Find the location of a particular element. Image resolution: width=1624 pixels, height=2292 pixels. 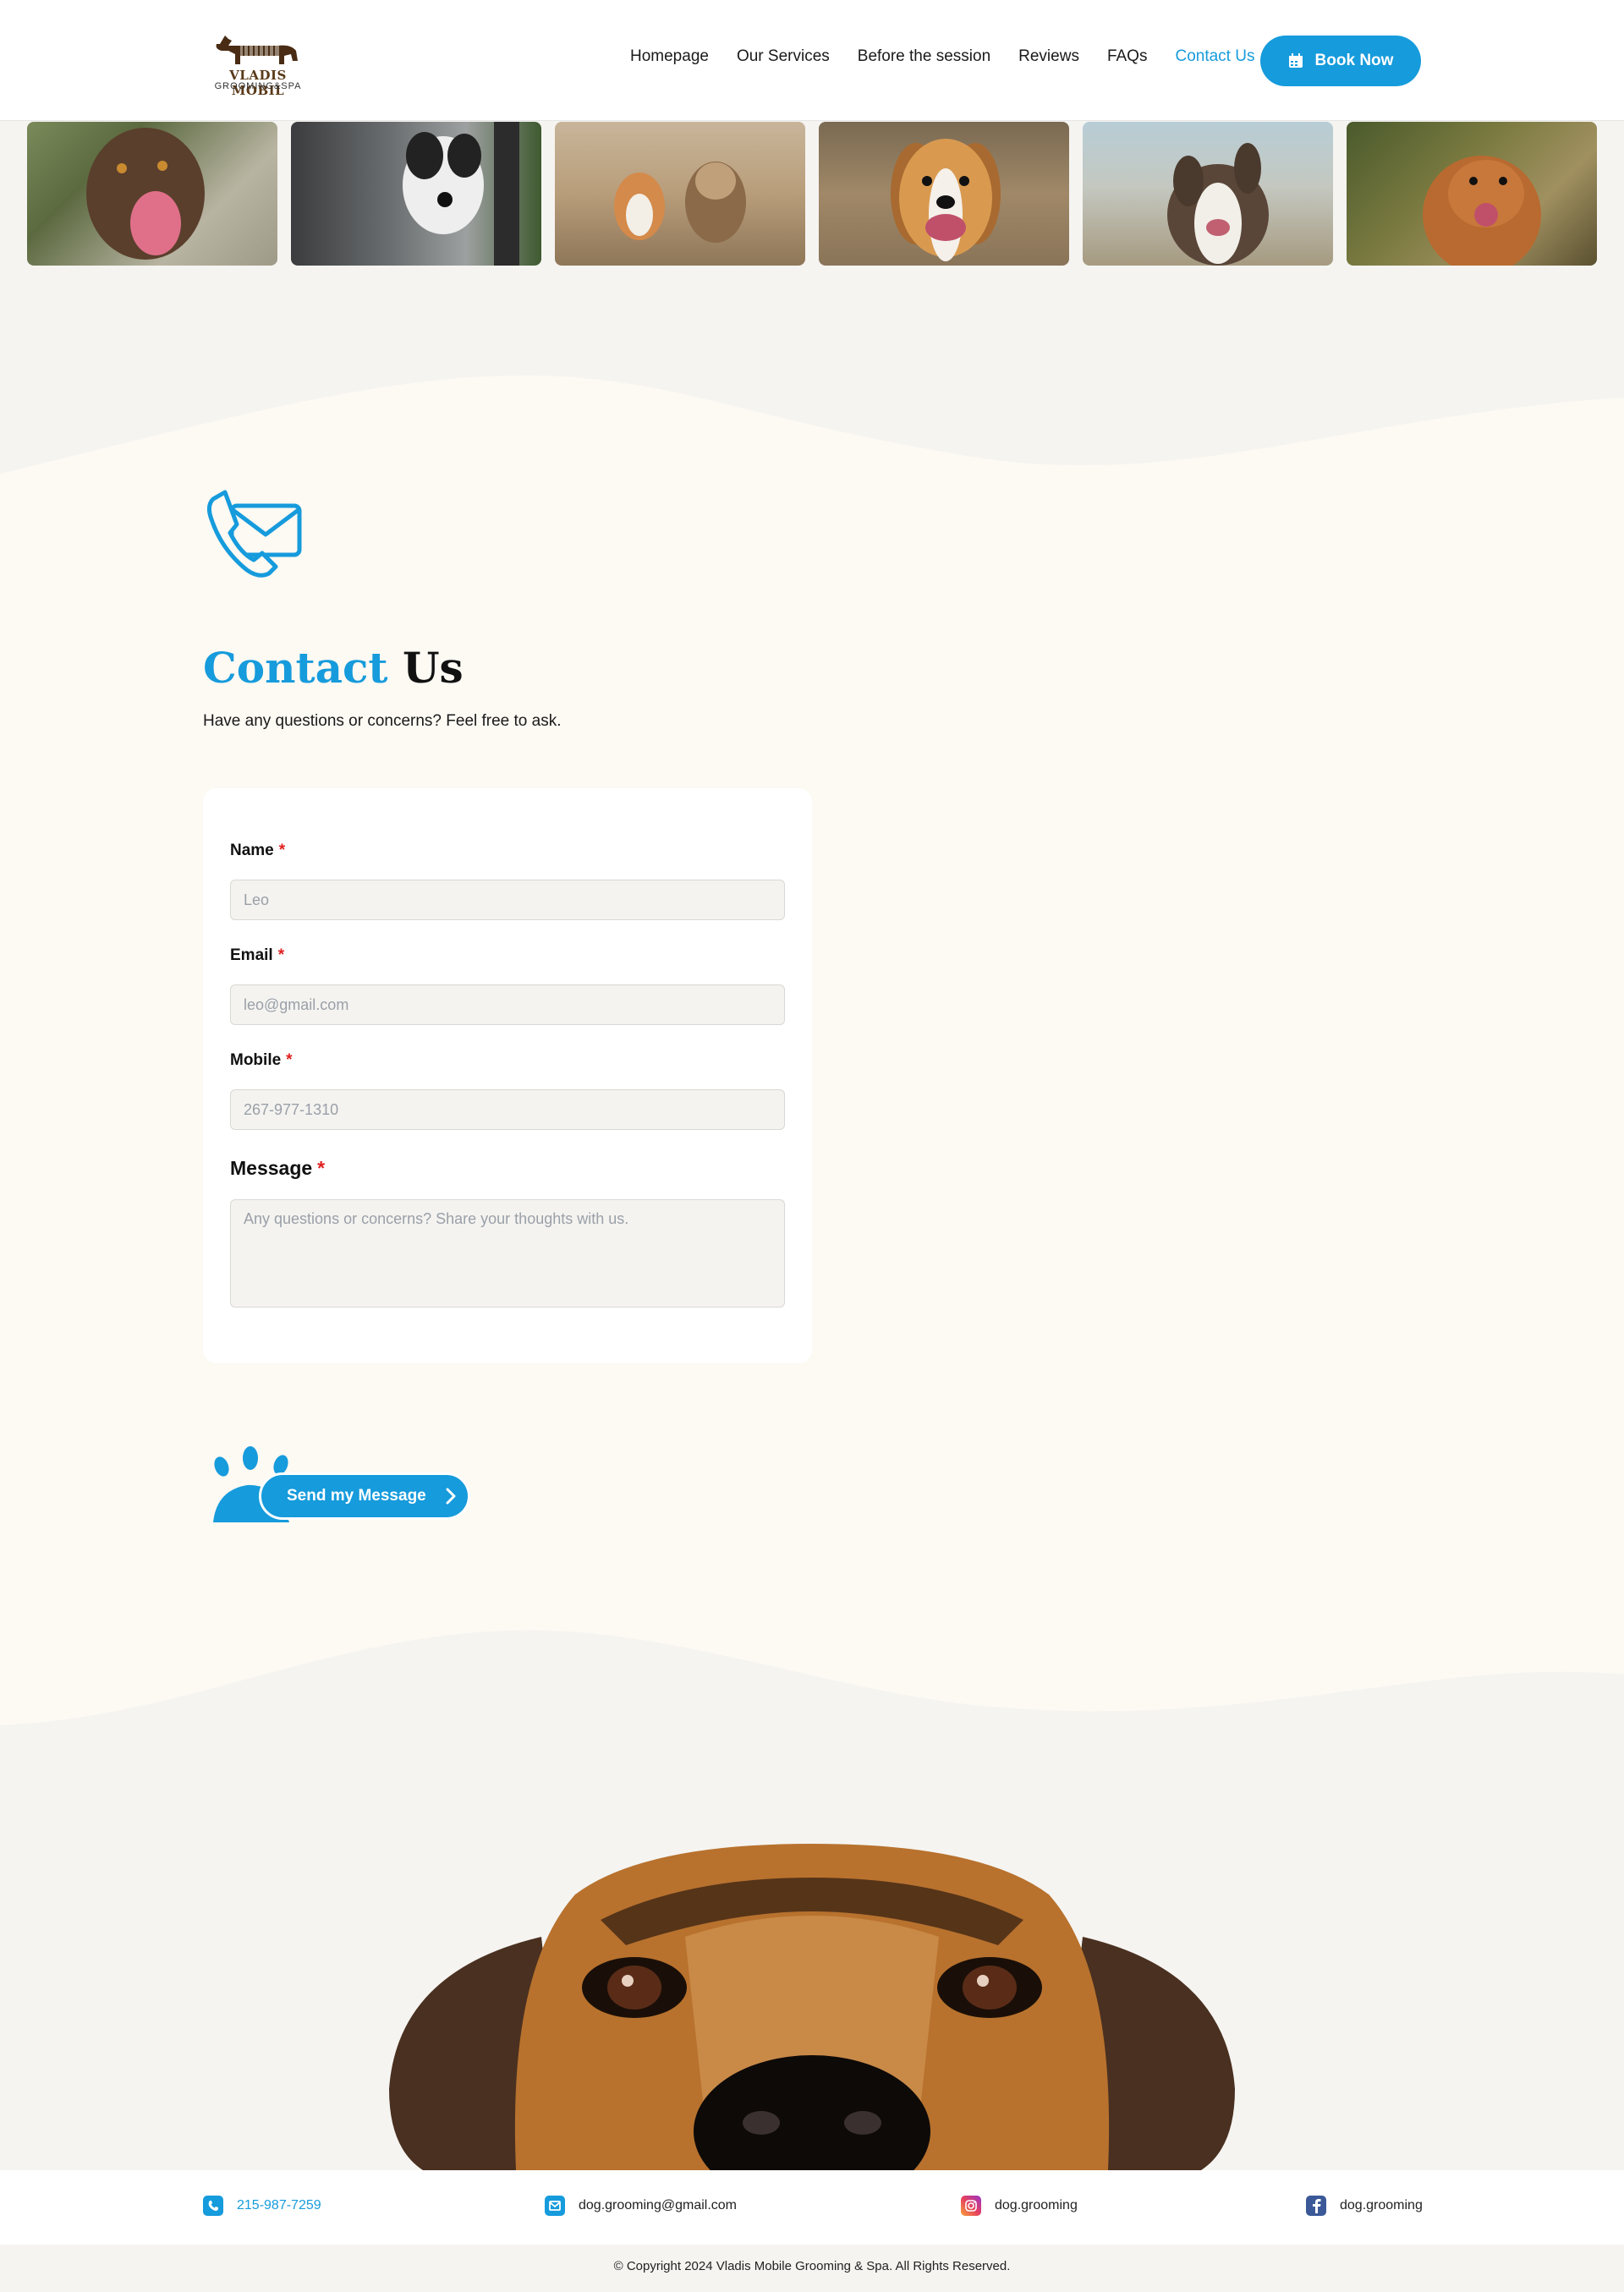

name-input is located at coordinates (507, 900).